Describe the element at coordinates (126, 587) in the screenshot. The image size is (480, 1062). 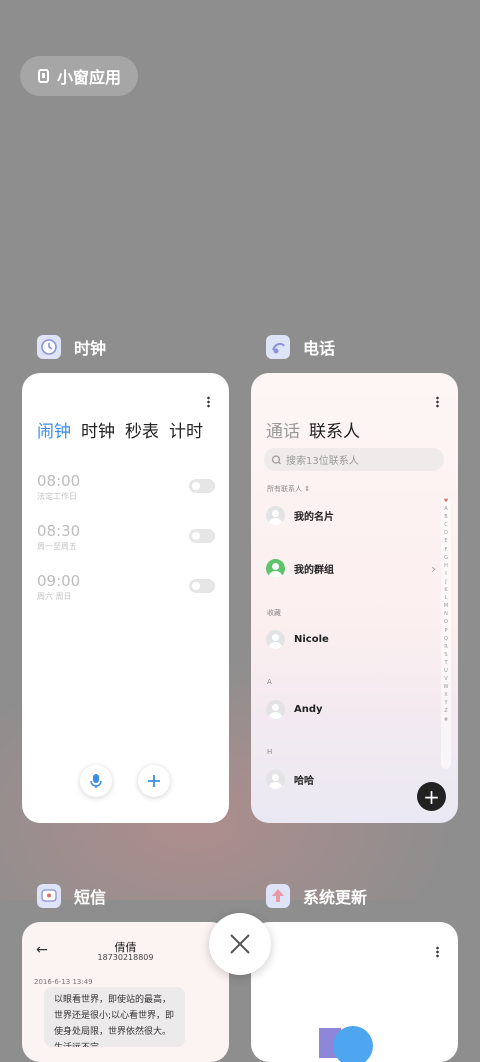
I see `alarm-item: 09:00 周六 周日` at that location.